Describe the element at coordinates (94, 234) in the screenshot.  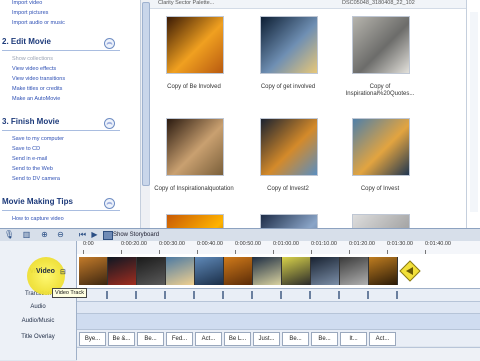
I see `play-icon: ▶` at that location.